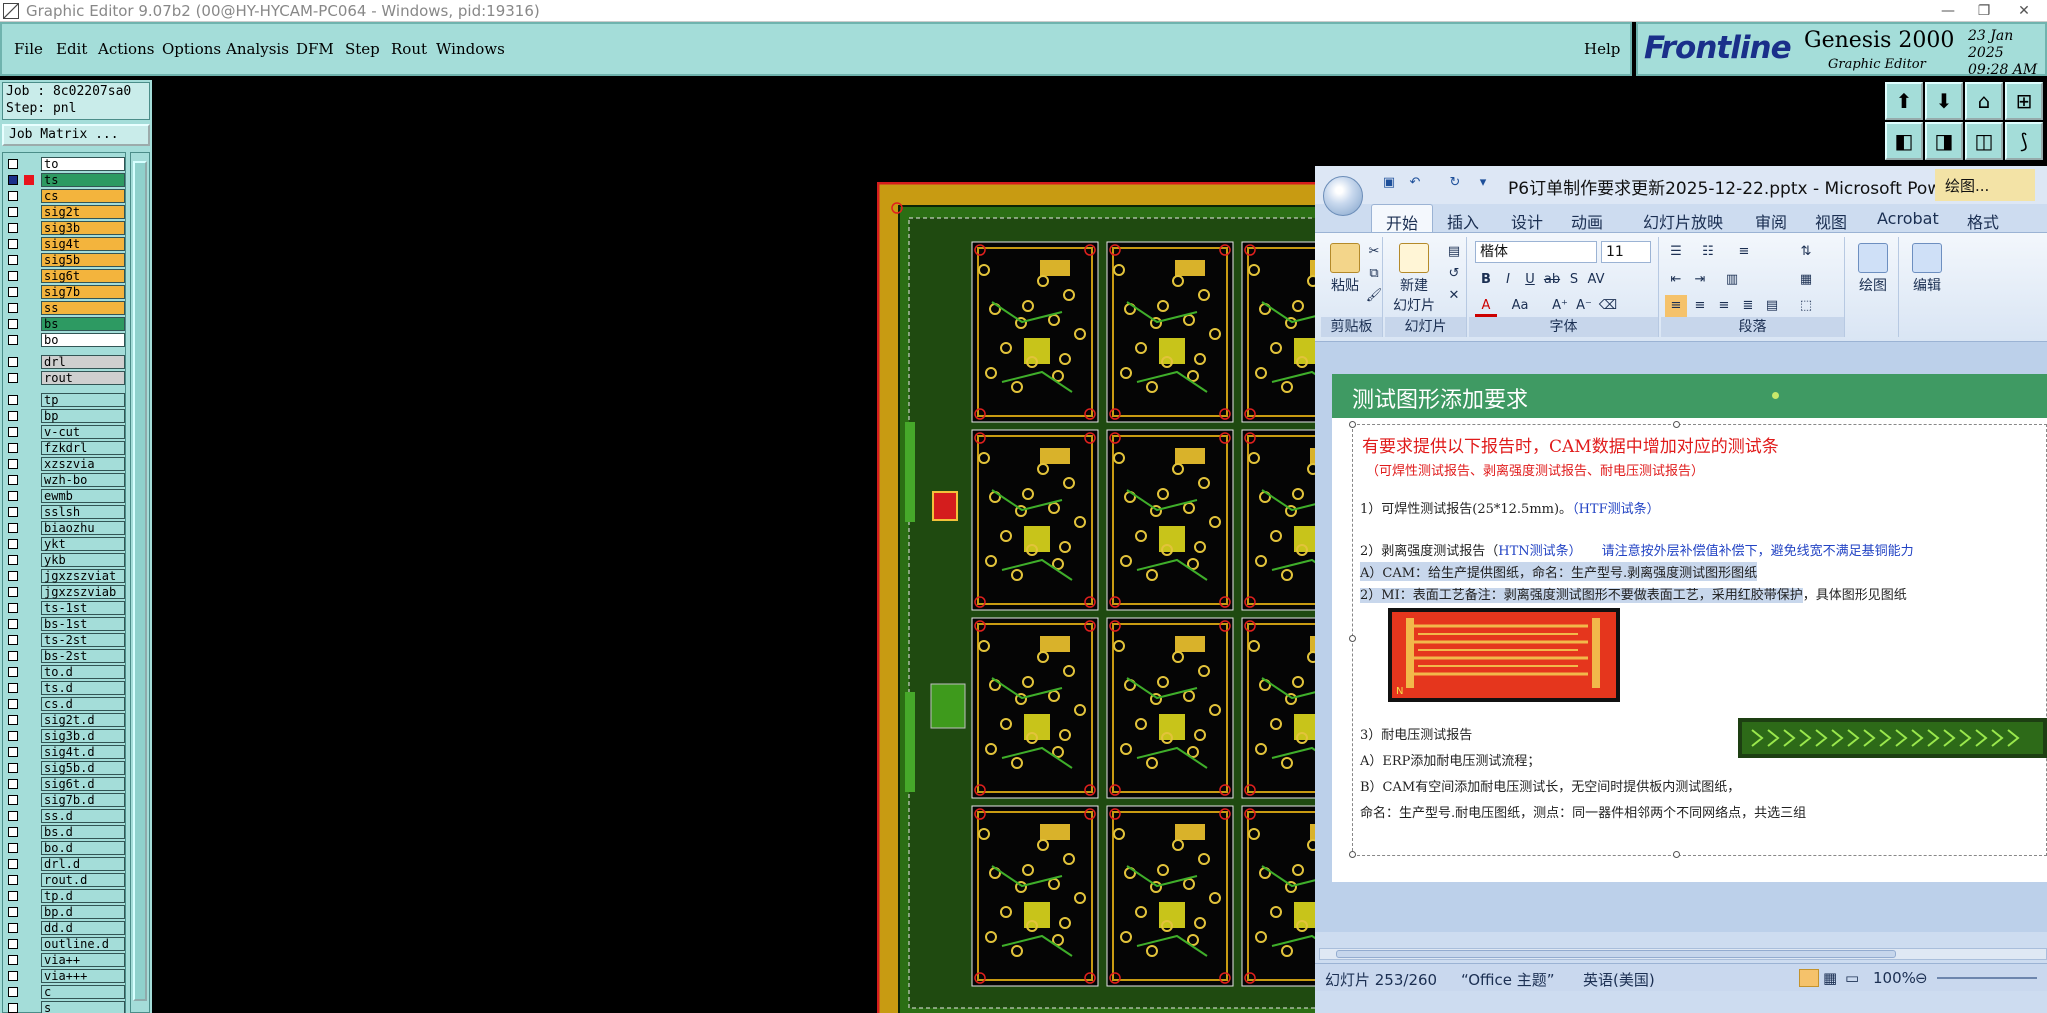  Describe the element at coordinates (1987, 978) in the screenshot. I see `zoom-slider` at that location.